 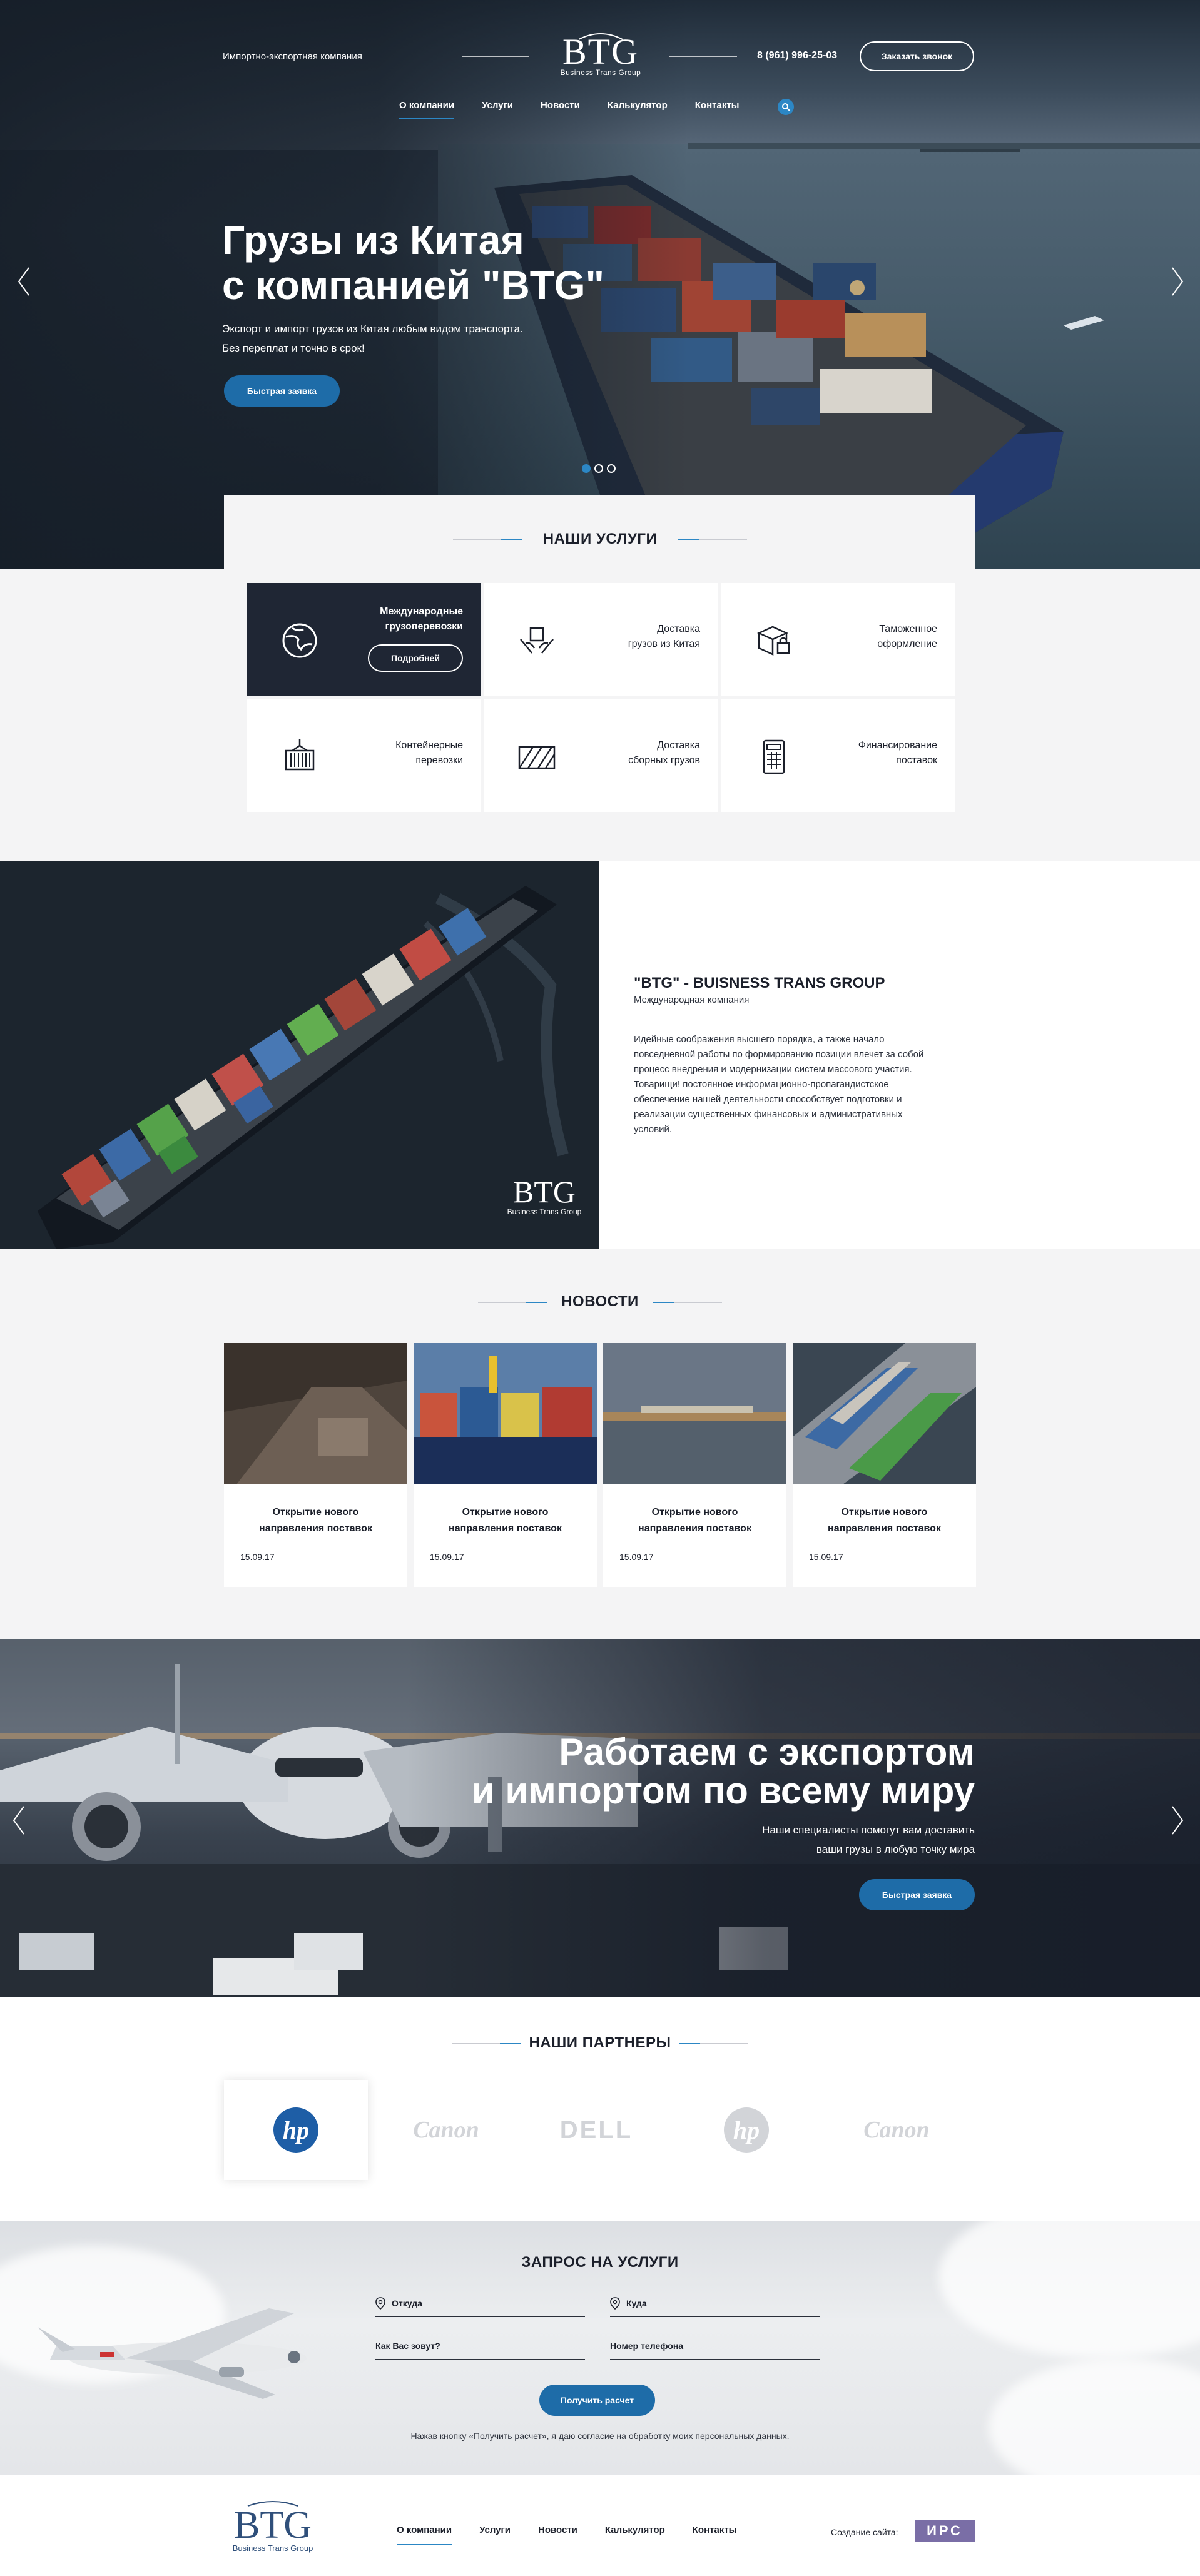 What do you see at coordinates (364, 755) in the screenshot?
I see `service-card-container: Контейнерные перевозки` at bounding box center [364, 755].